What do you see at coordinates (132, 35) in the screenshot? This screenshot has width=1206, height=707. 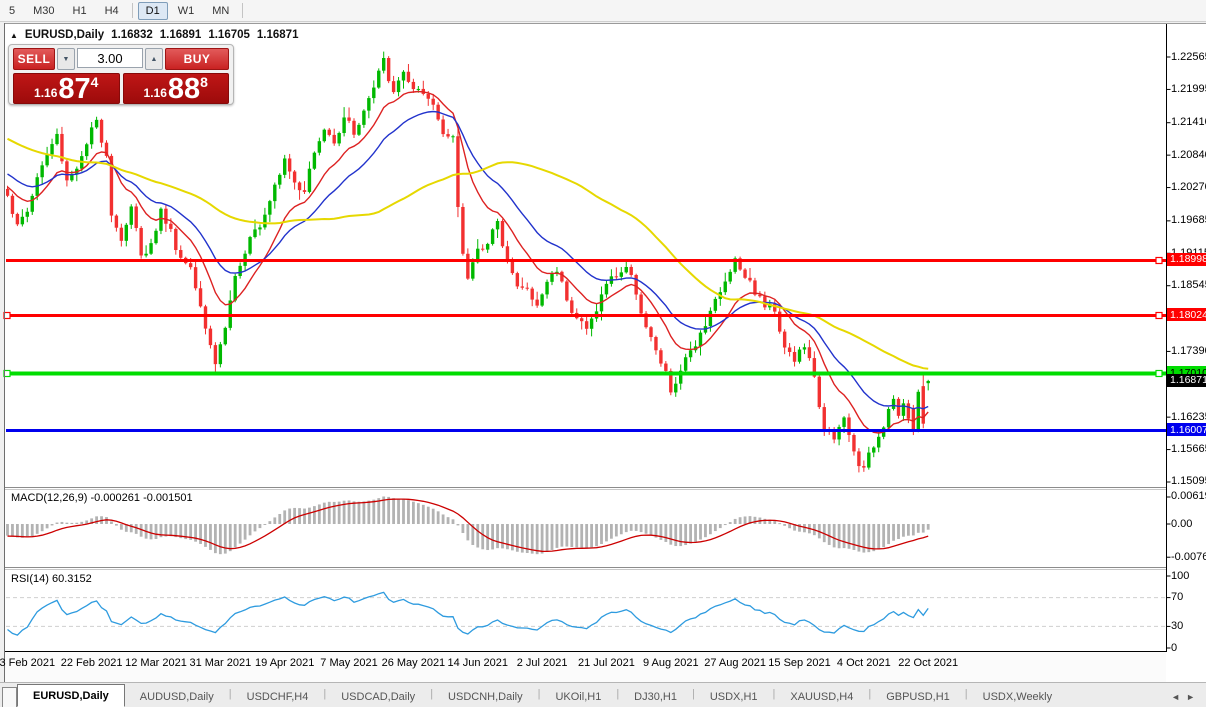 I see `open-value: 1.16832` at bounding box center [132, 35].